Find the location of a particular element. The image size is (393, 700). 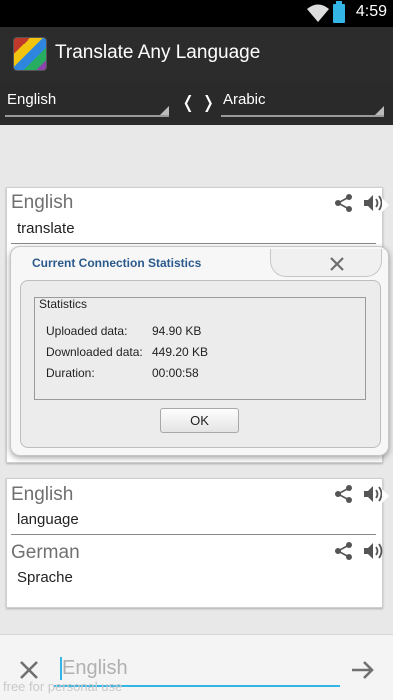

duration-label: Duration: is located at coordinates (70, 373).